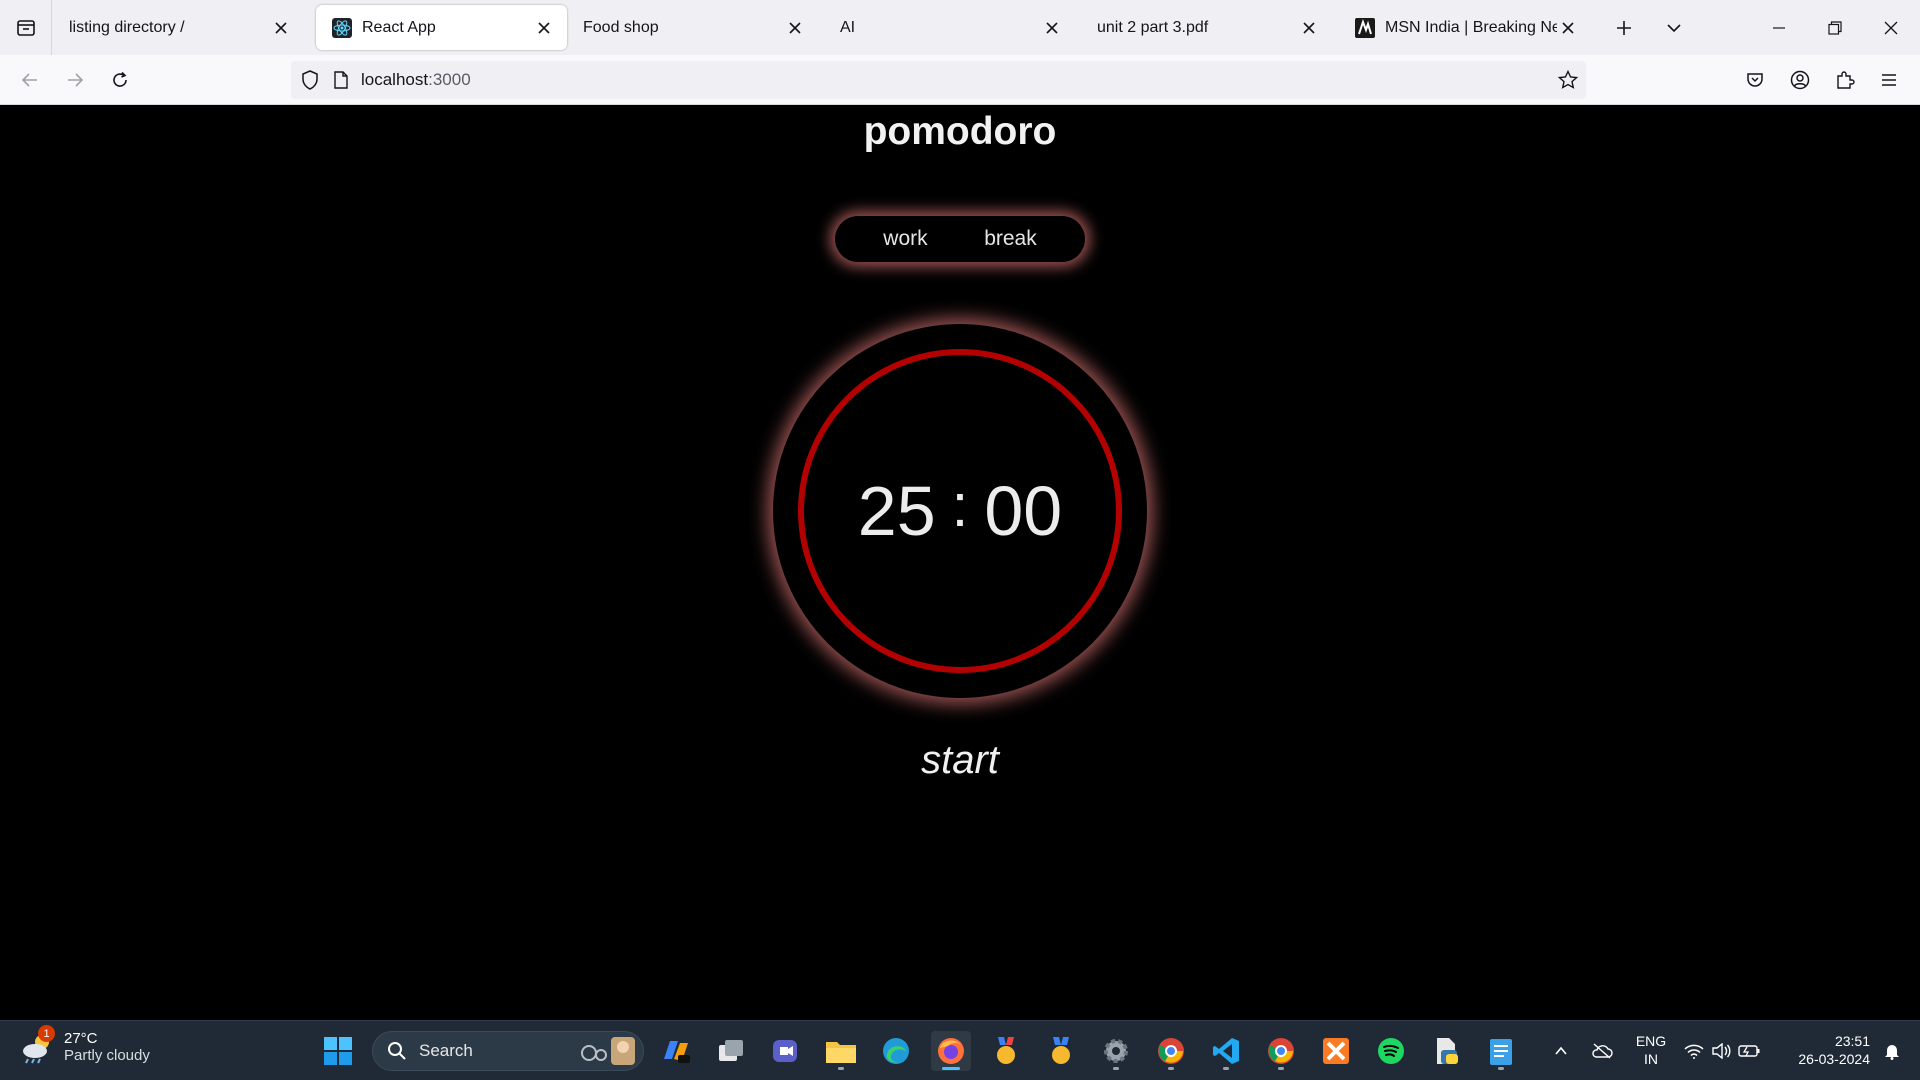 This screenshot has width=1920, height=1080. I want to click on puzzle-icon, so click(1846, 80).